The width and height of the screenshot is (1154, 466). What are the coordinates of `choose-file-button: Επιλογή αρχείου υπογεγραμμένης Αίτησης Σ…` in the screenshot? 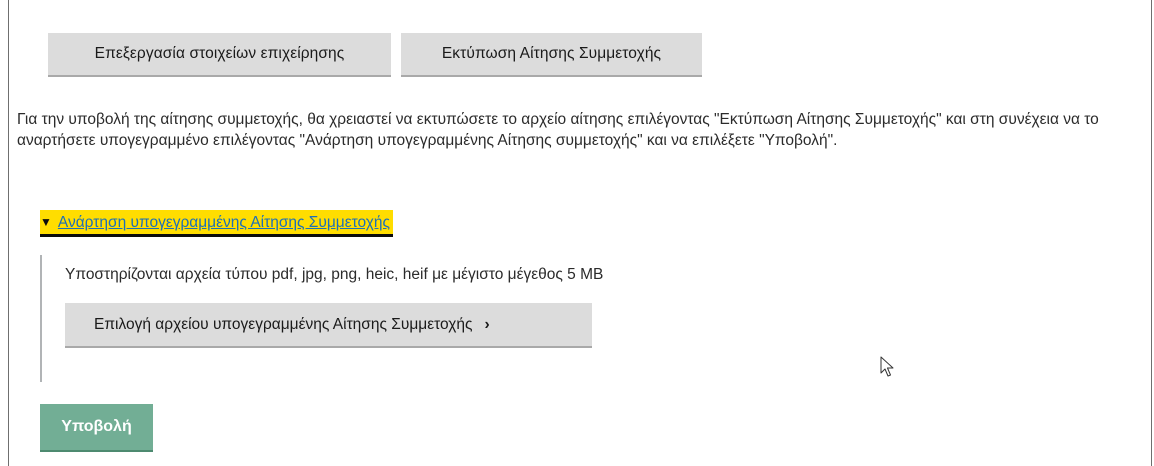 It's located at (328, 325).